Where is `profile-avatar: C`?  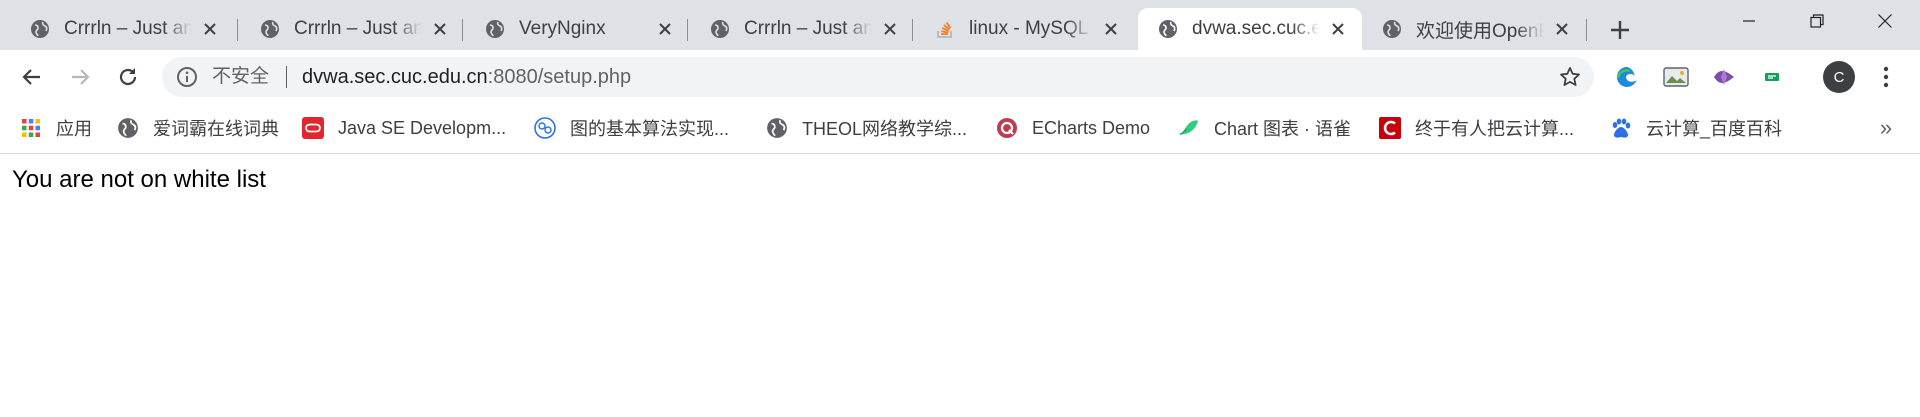
profile-avatar: C is located at coordinates (1839, 77).